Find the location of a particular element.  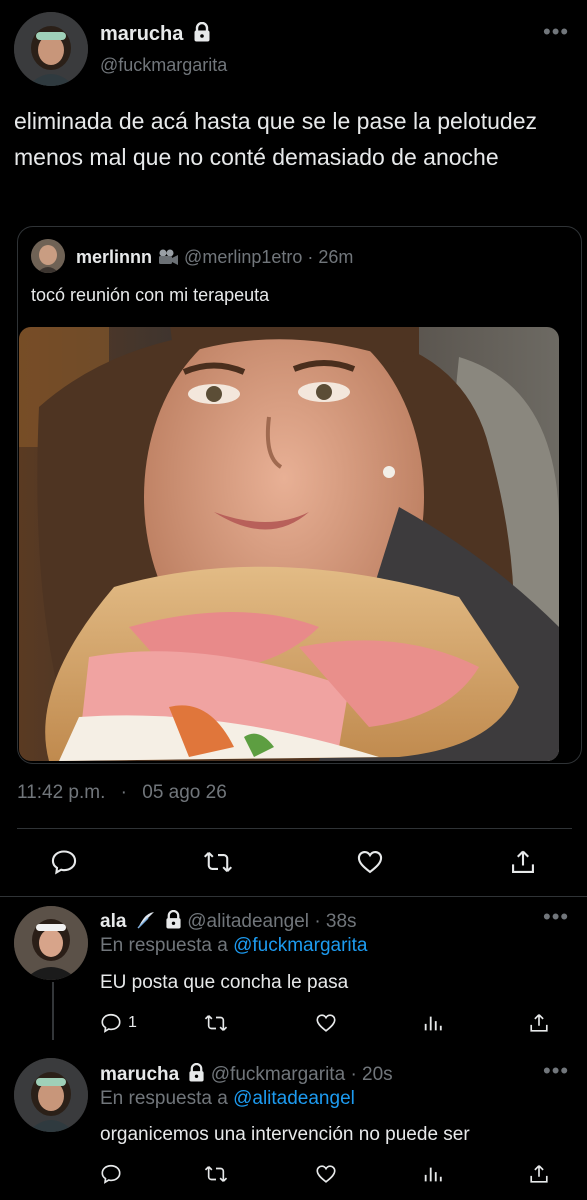

main-author-name: marucha is located at coordinates (141, 34).